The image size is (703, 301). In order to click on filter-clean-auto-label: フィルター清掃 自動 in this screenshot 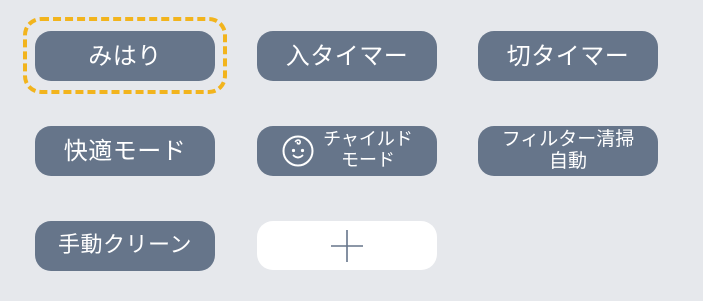, I will do `click(568, 150)`.